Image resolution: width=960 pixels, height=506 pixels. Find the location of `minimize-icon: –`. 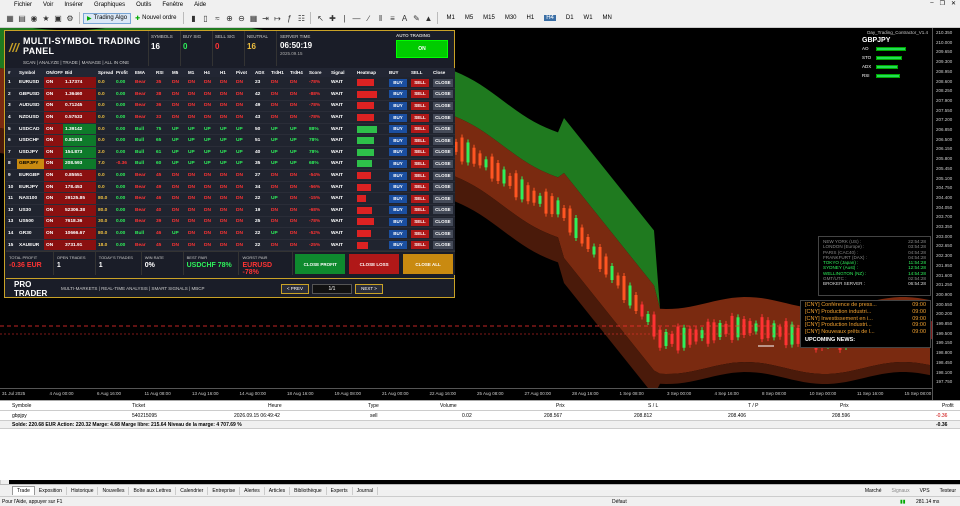

minimize-icon: – is located at coordinates (931, 3).